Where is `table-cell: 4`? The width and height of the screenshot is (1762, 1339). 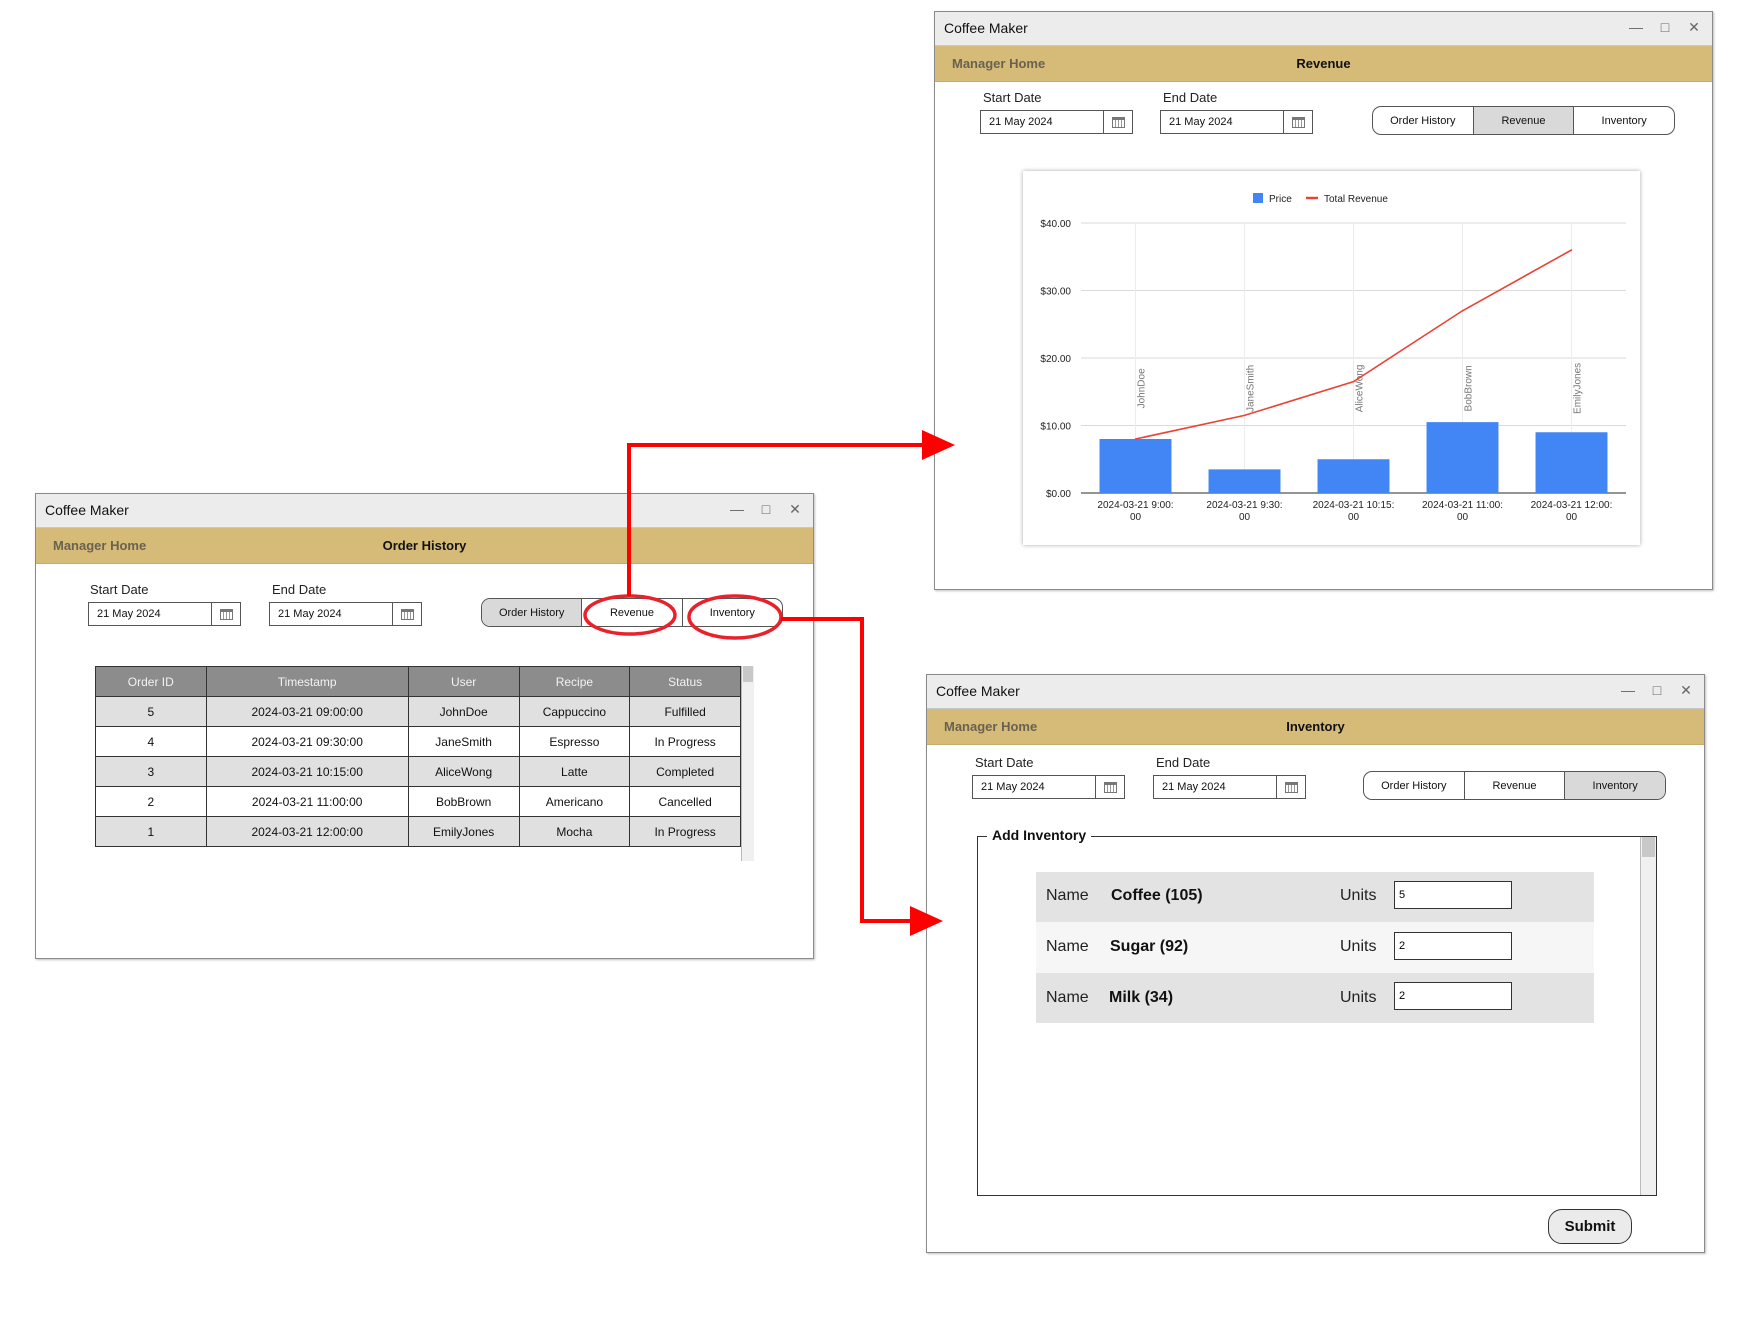
table-cell: 4 is located at coordinates (151, 741).